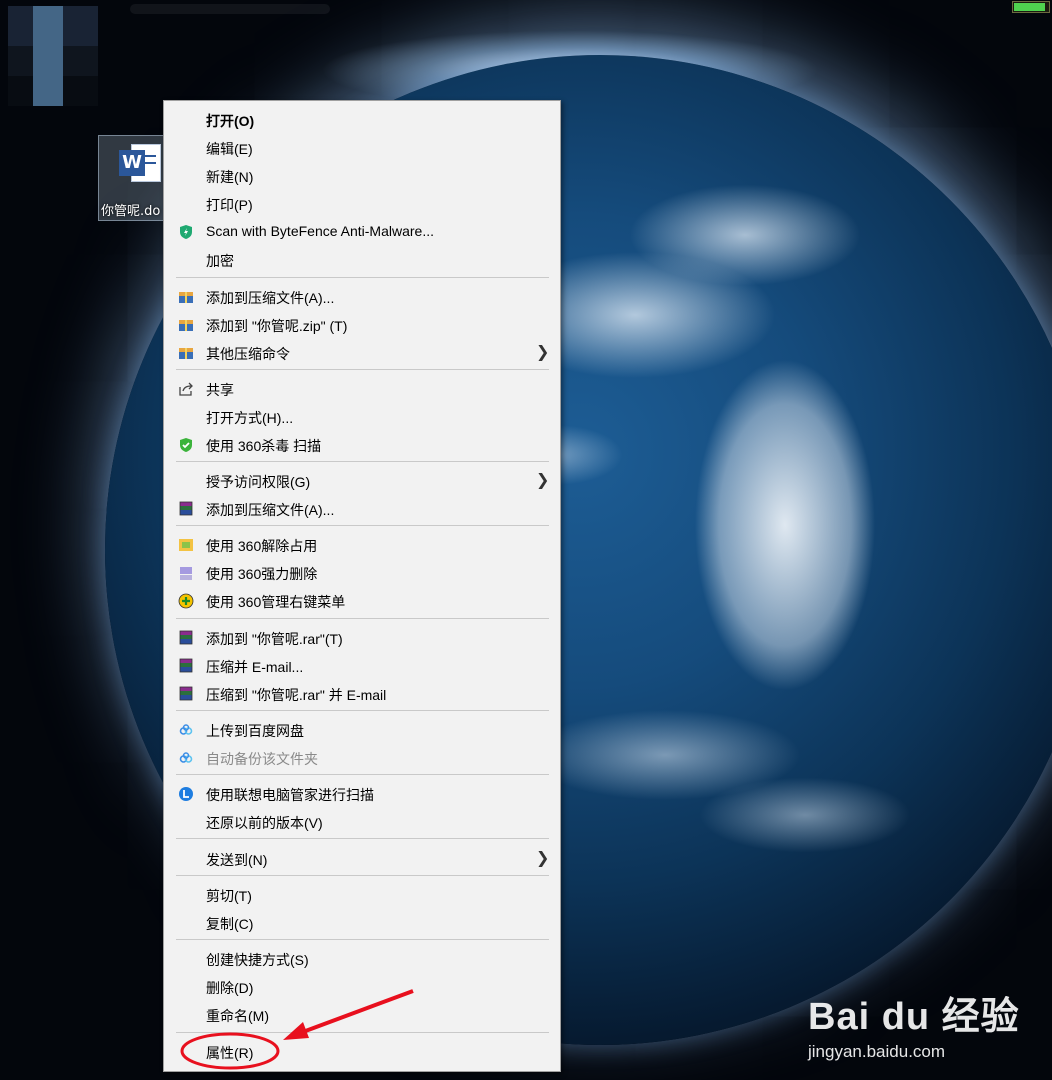 The height and width of the screenshot is (1080, 1052). I want to click on menu-item: 还原以前的版本(V), so click(362, 822).